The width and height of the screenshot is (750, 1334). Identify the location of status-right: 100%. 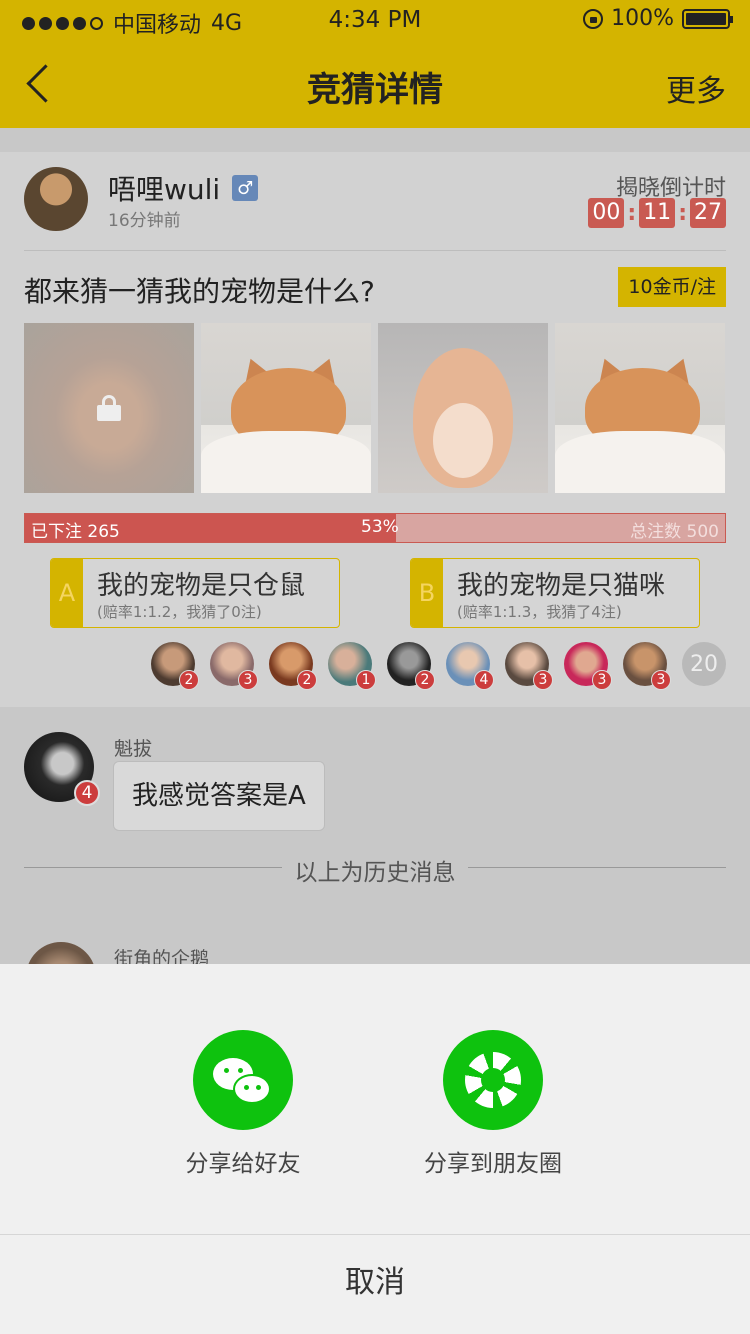
(658, 18).